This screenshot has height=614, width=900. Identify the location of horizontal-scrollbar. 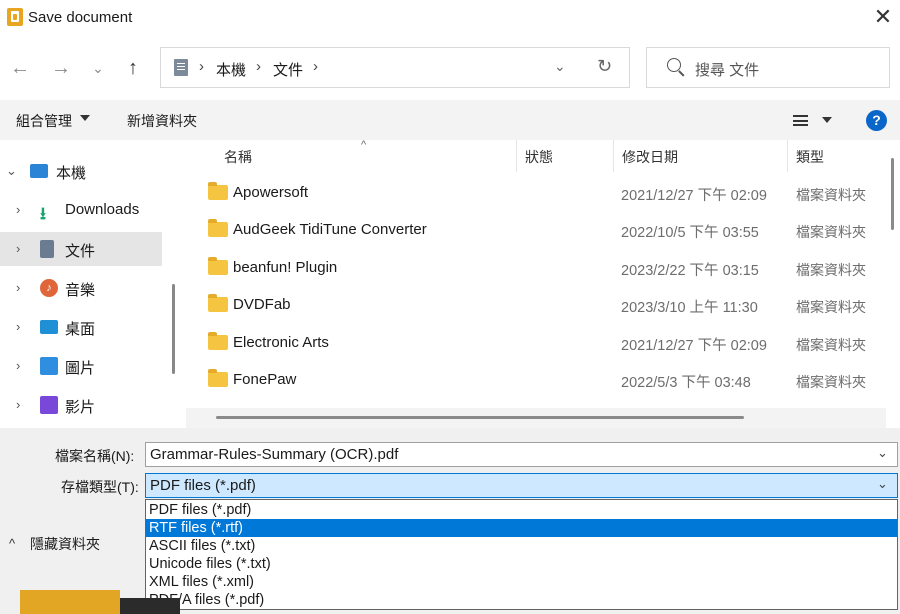
(536, 418).